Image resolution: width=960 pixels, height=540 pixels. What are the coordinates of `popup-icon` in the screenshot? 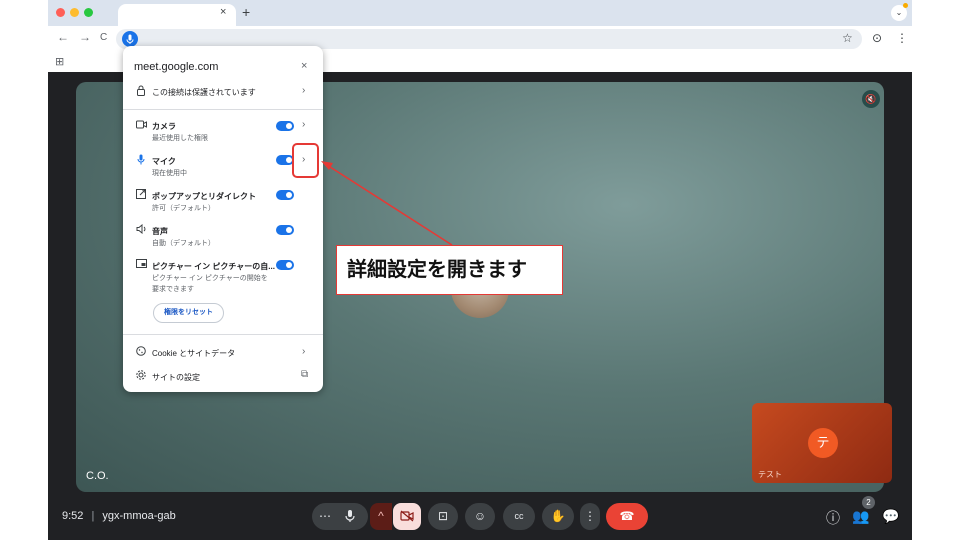 It's located at (141, 195).